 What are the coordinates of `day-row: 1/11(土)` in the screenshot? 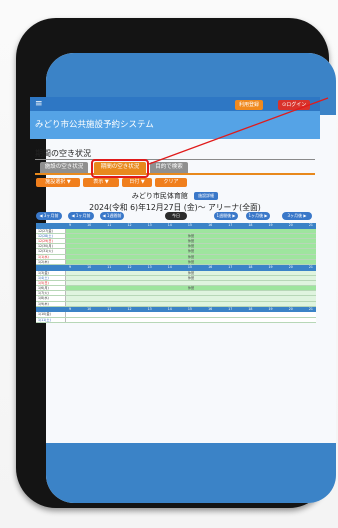 It's located at (176, 320).